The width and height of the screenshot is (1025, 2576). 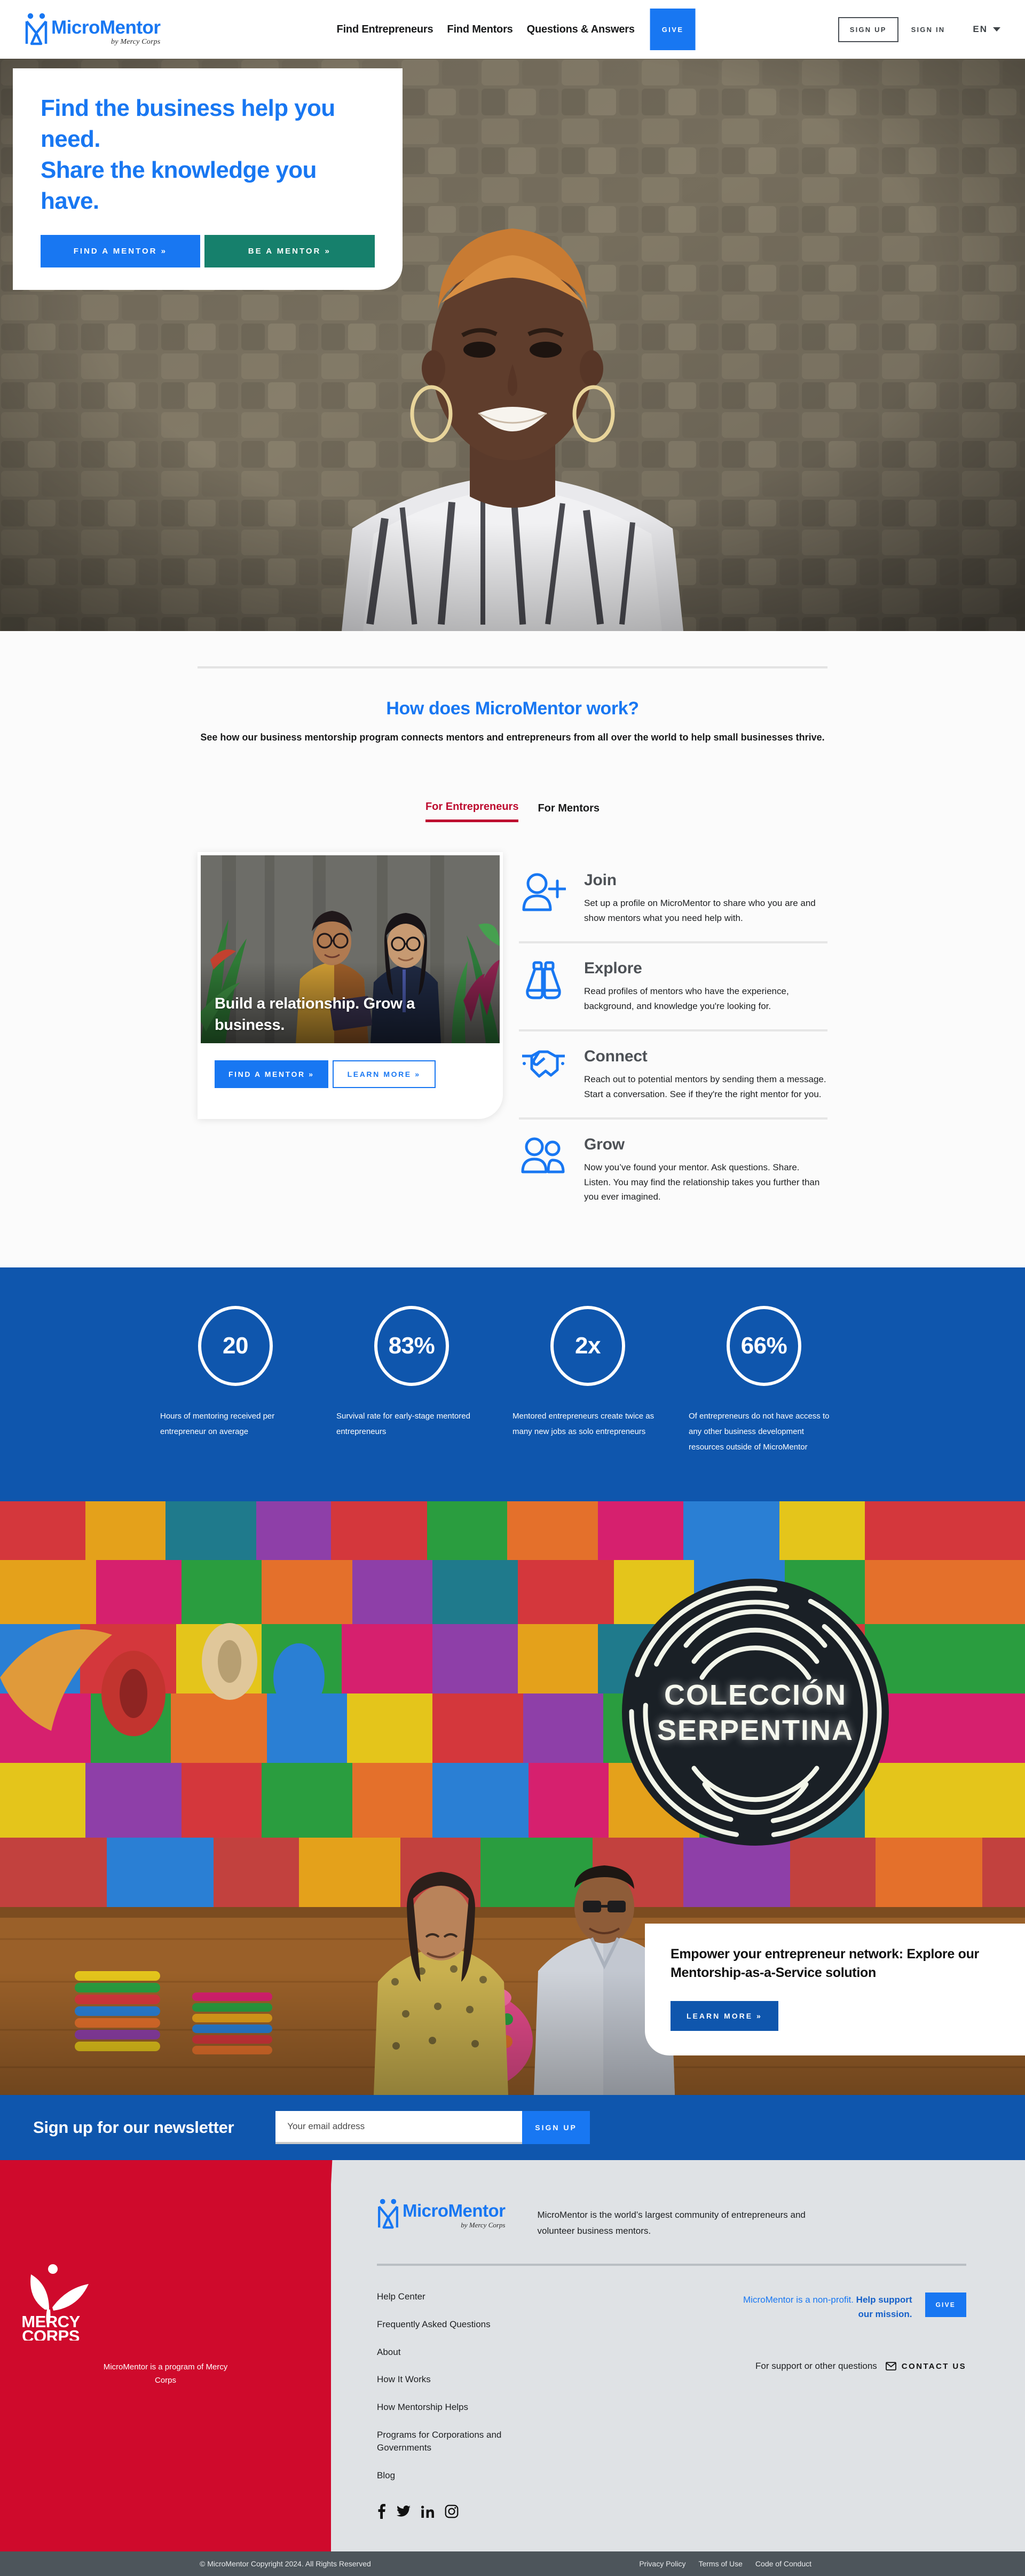 I want to click on footer-link-how-it-works: How It Works, so click(x=491, y=2380).